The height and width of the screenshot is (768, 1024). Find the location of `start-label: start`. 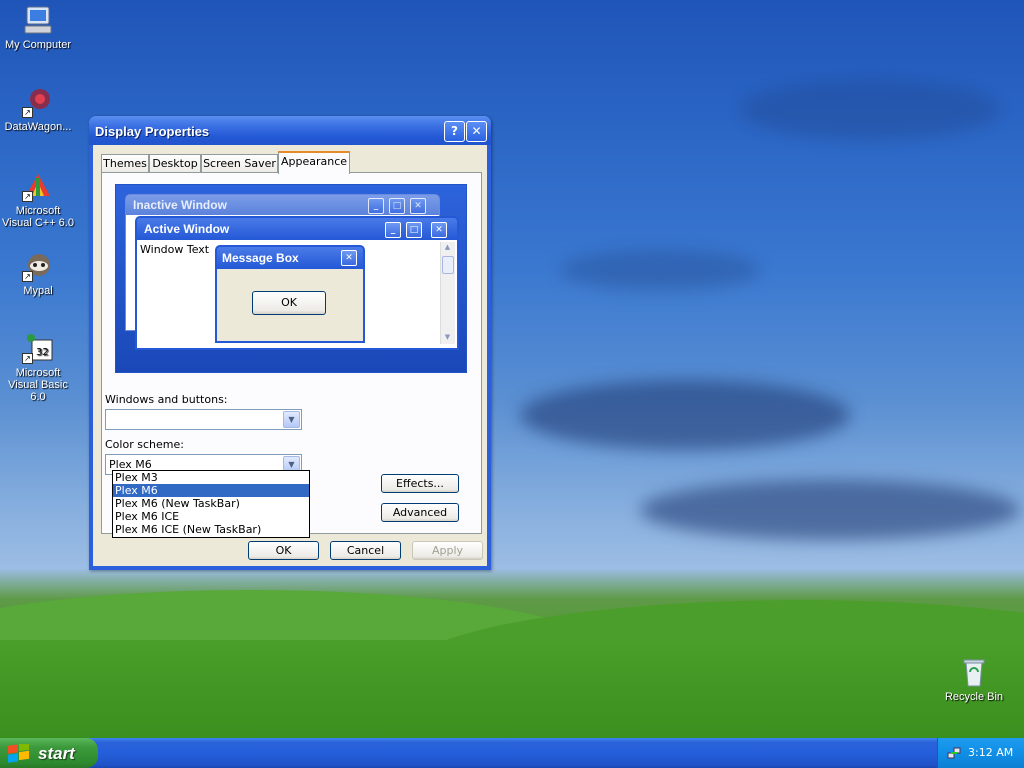

start-label: start is located at coordinates (56, 753).